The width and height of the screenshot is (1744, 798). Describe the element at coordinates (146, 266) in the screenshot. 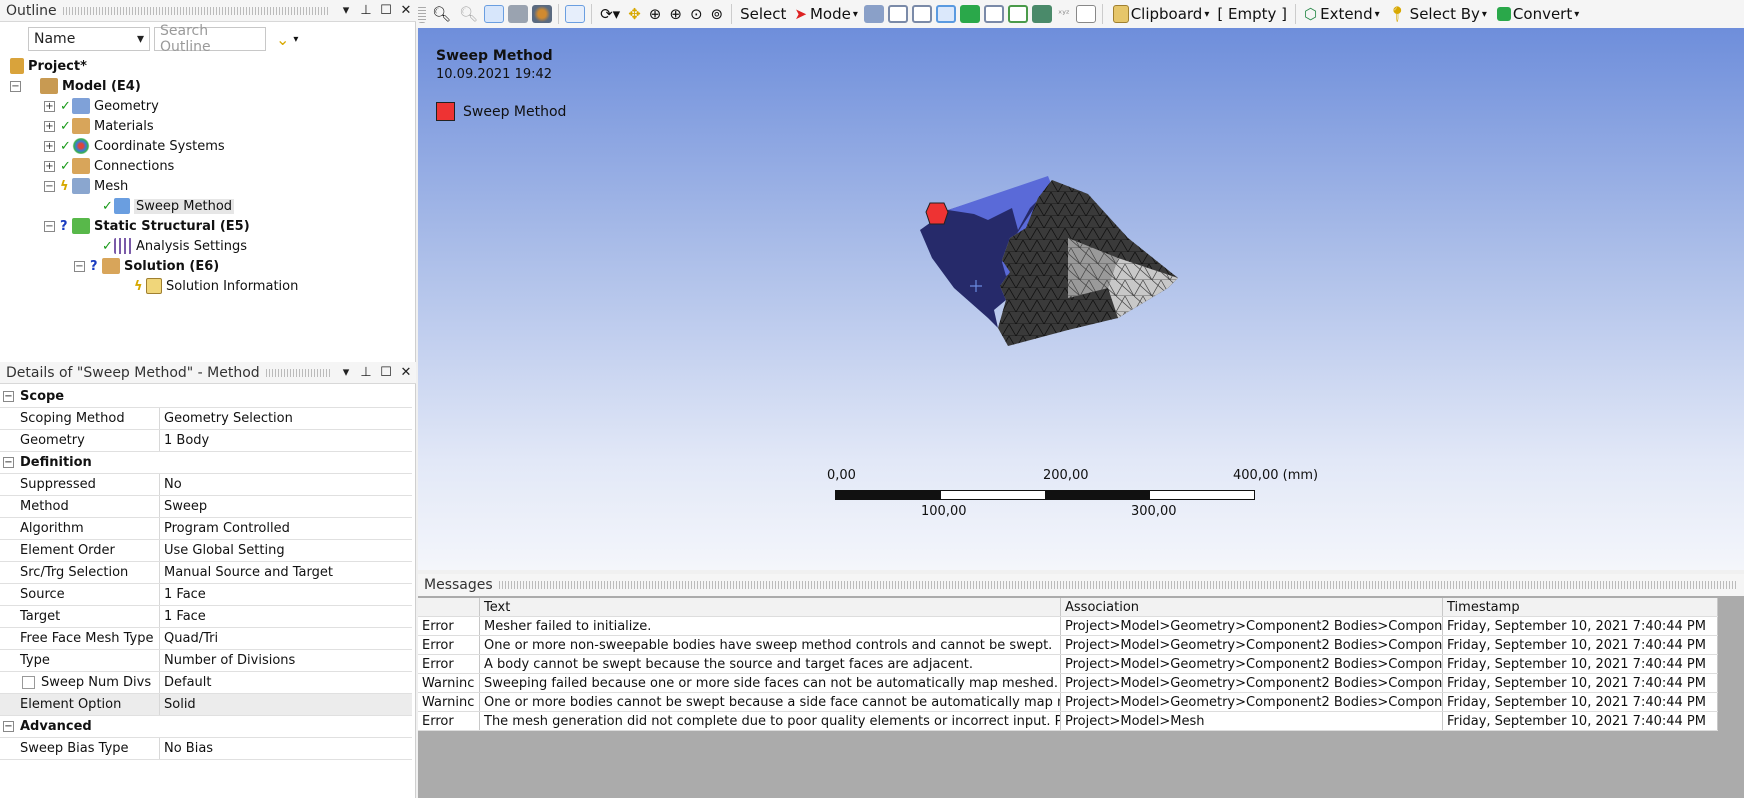

I see `tree-item-solution: − ? Solution (E6)` at that location.